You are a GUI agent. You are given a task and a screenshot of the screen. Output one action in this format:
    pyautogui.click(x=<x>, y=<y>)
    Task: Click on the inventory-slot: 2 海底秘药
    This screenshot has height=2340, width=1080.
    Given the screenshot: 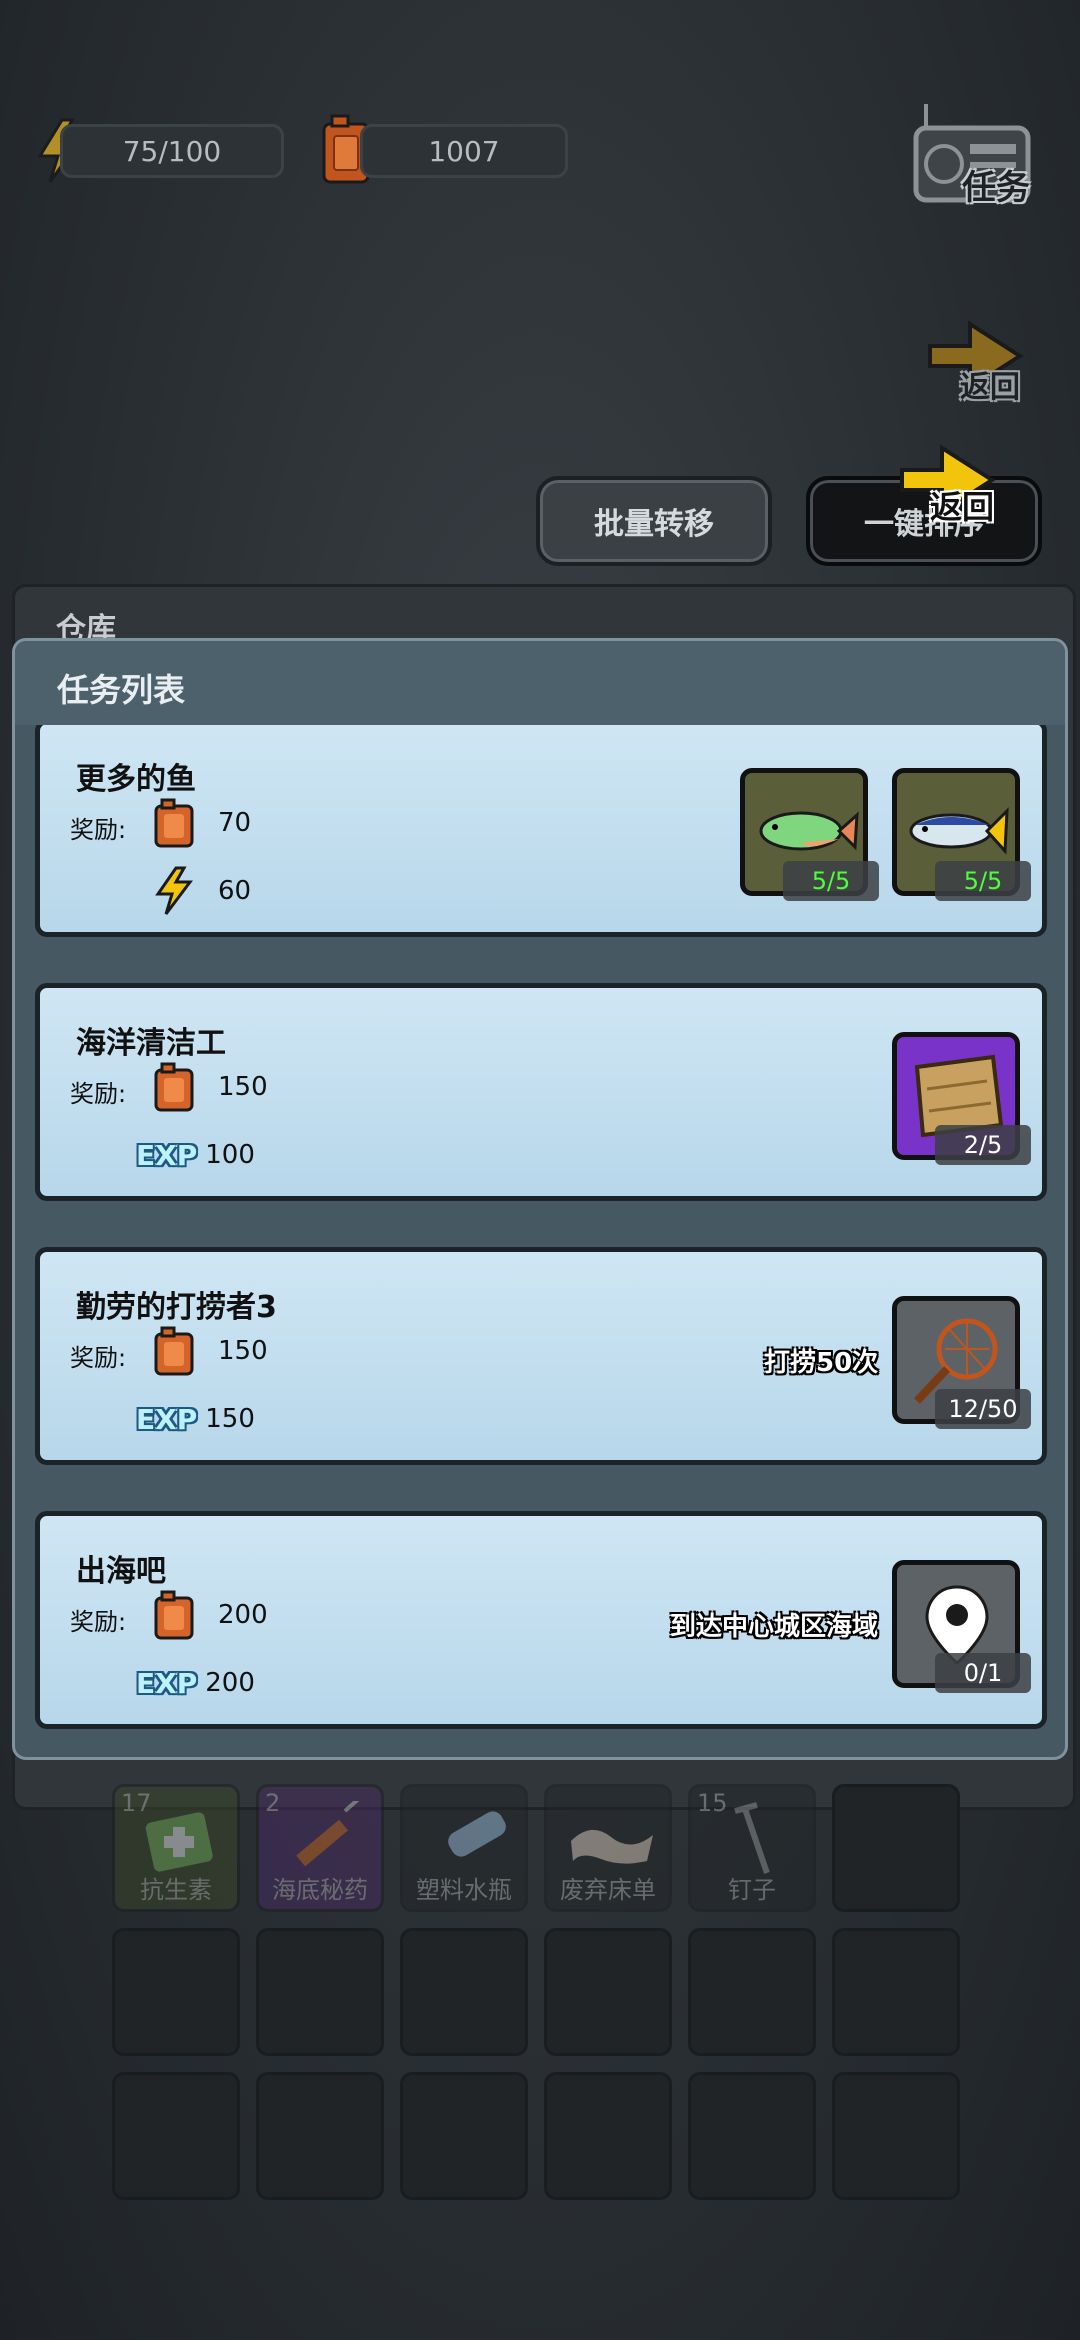 What is the action you would take?
    pyautogui.click(x=320, y=1848)
    